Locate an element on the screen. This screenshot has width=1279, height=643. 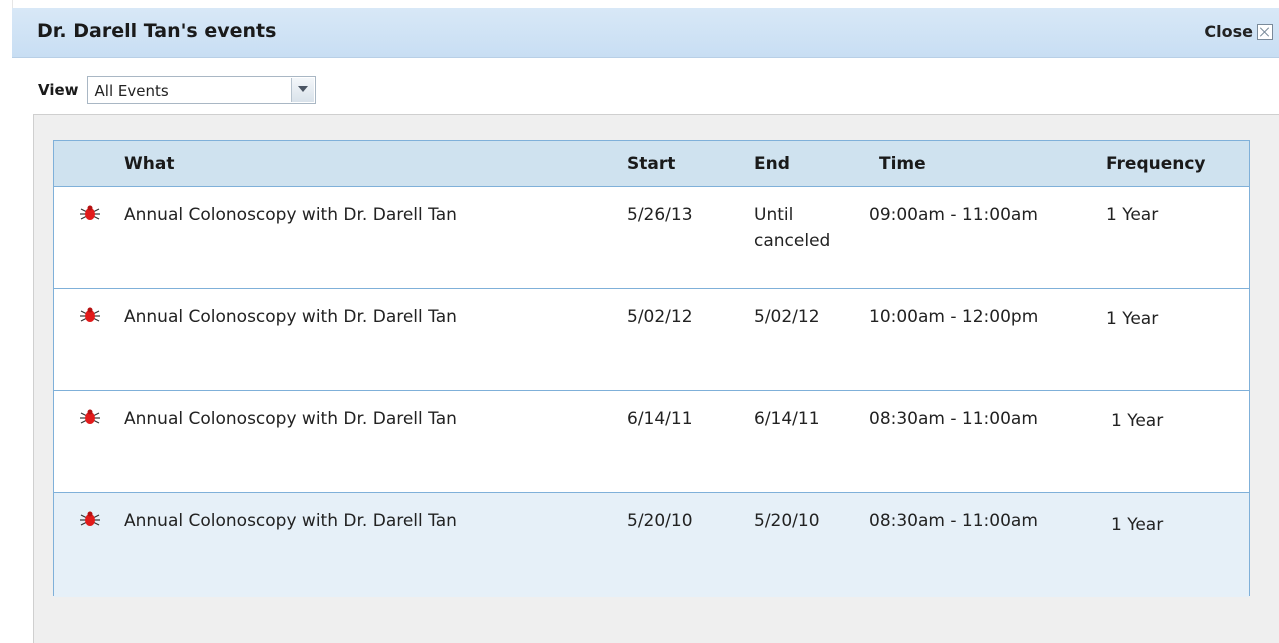
event-start: 5/26/13 is located at coordinates (660, 215).